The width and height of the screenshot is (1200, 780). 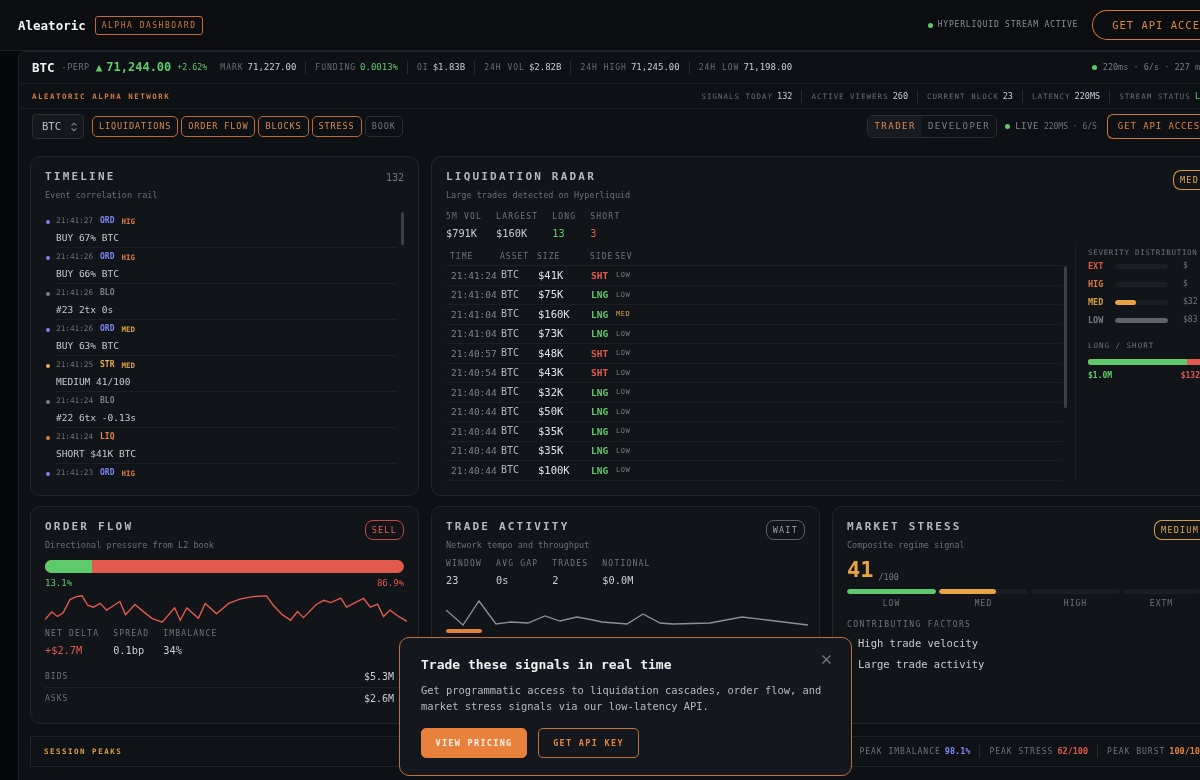 I want to click on stat-value: L, so click(x=1197, y=96).